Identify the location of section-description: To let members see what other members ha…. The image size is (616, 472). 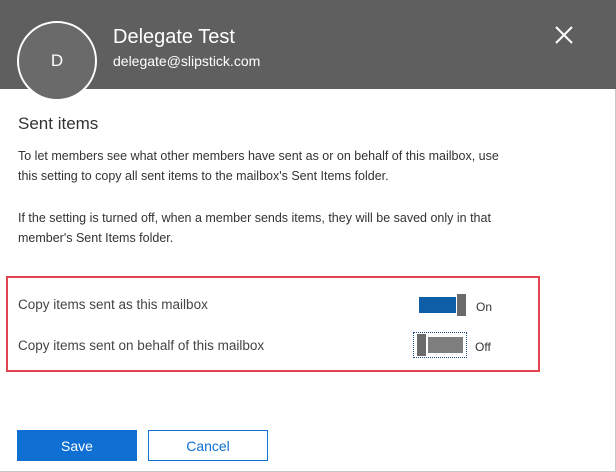
(258, 166).